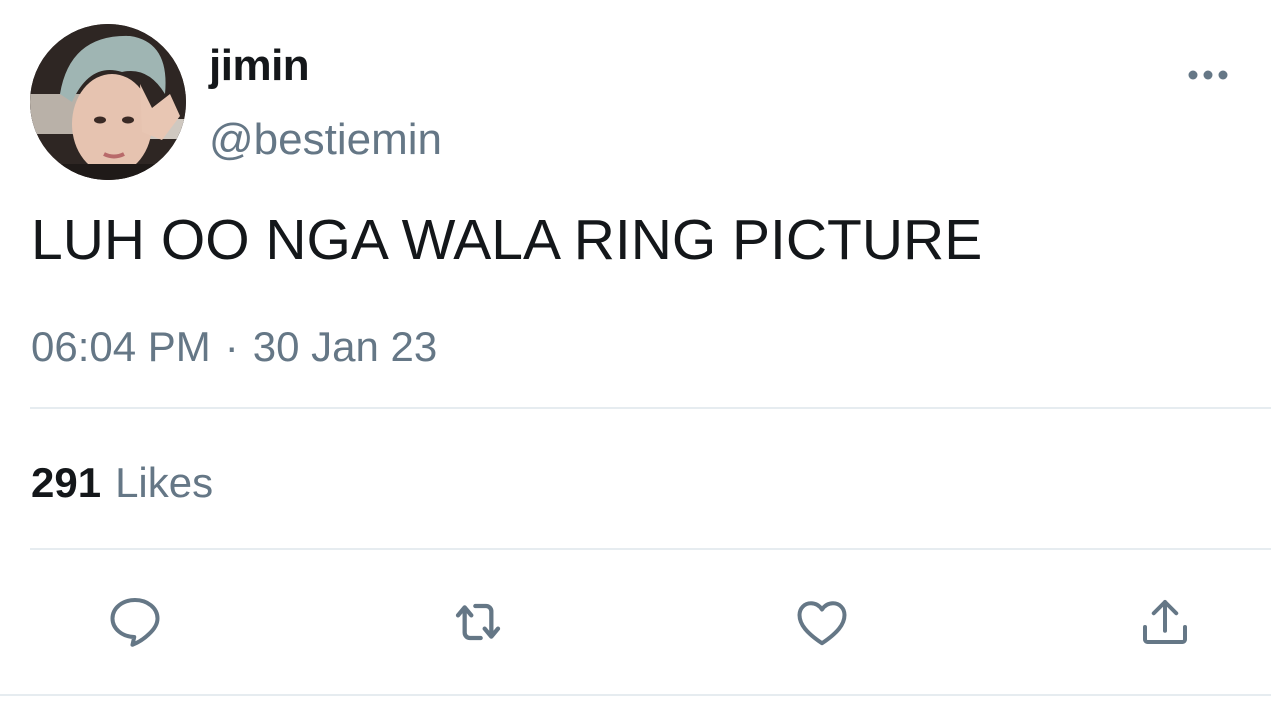 This screenshot has height=714, width=1271. I want to click on like-button, so click(822, 622).